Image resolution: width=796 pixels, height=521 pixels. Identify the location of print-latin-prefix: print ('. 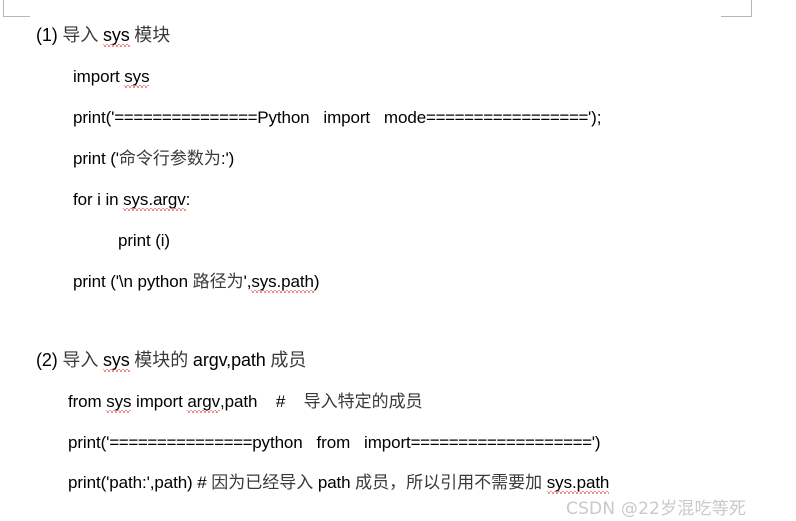
(96, 158).